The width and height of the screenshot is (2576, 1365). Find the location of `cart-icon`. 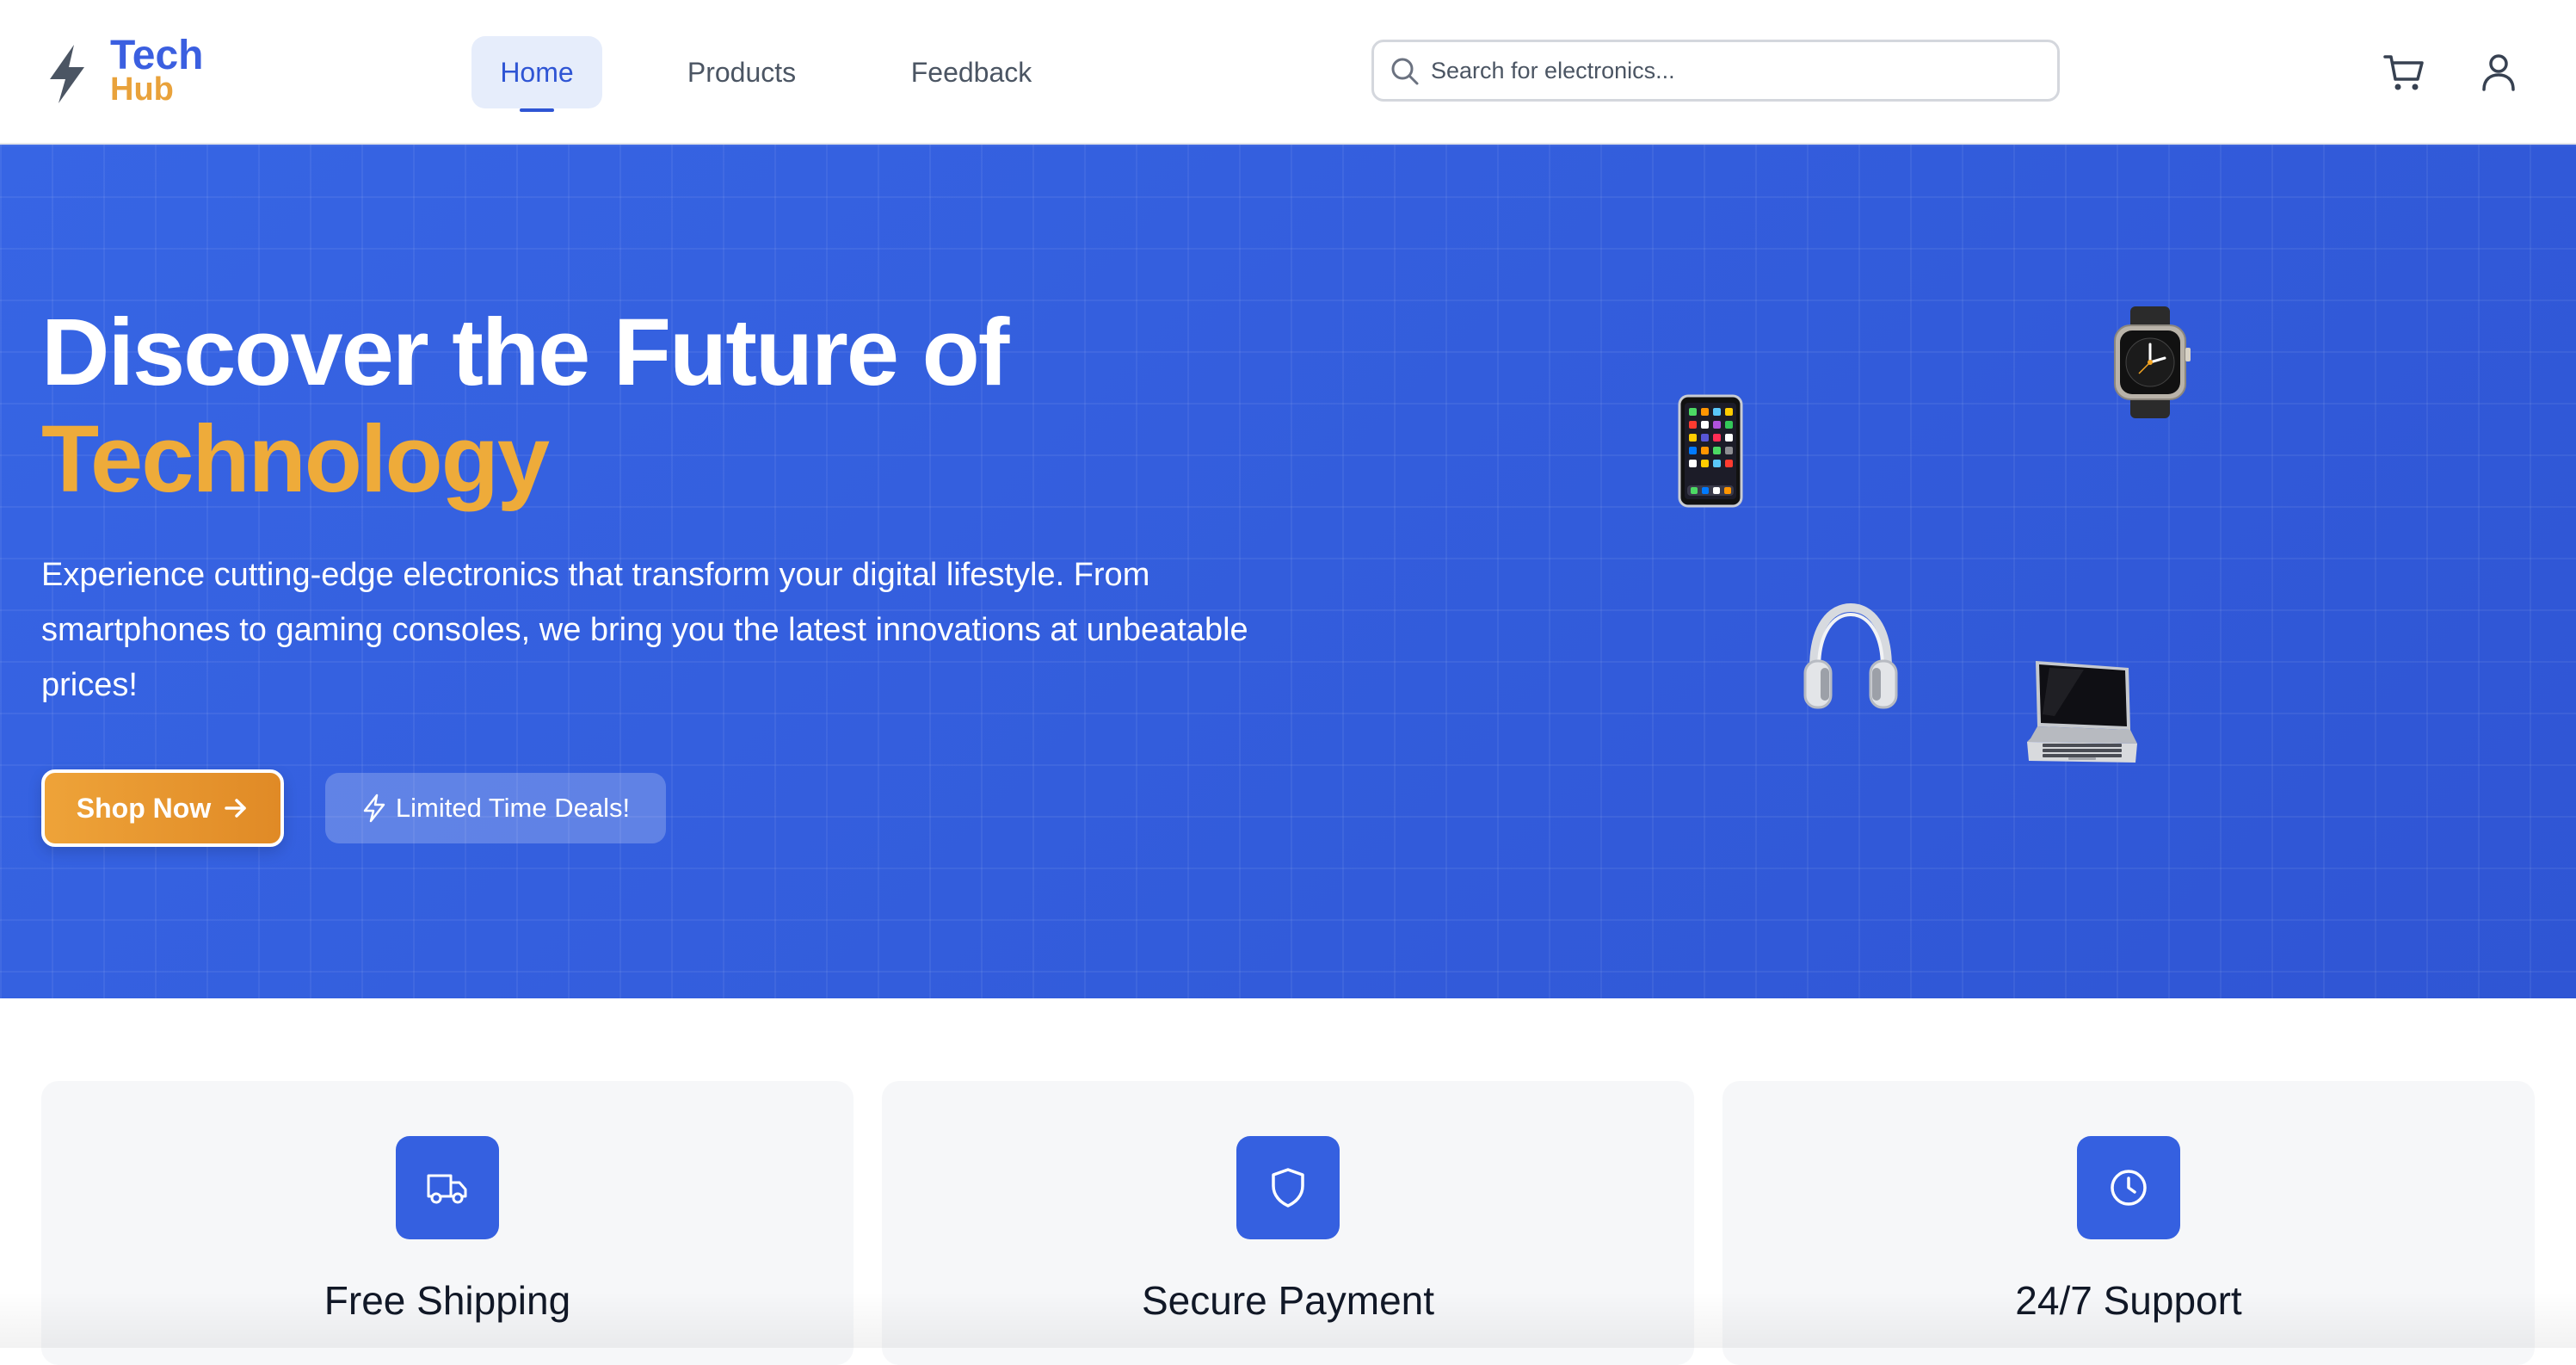

cart-icon is located at coordinates (2404, 72).